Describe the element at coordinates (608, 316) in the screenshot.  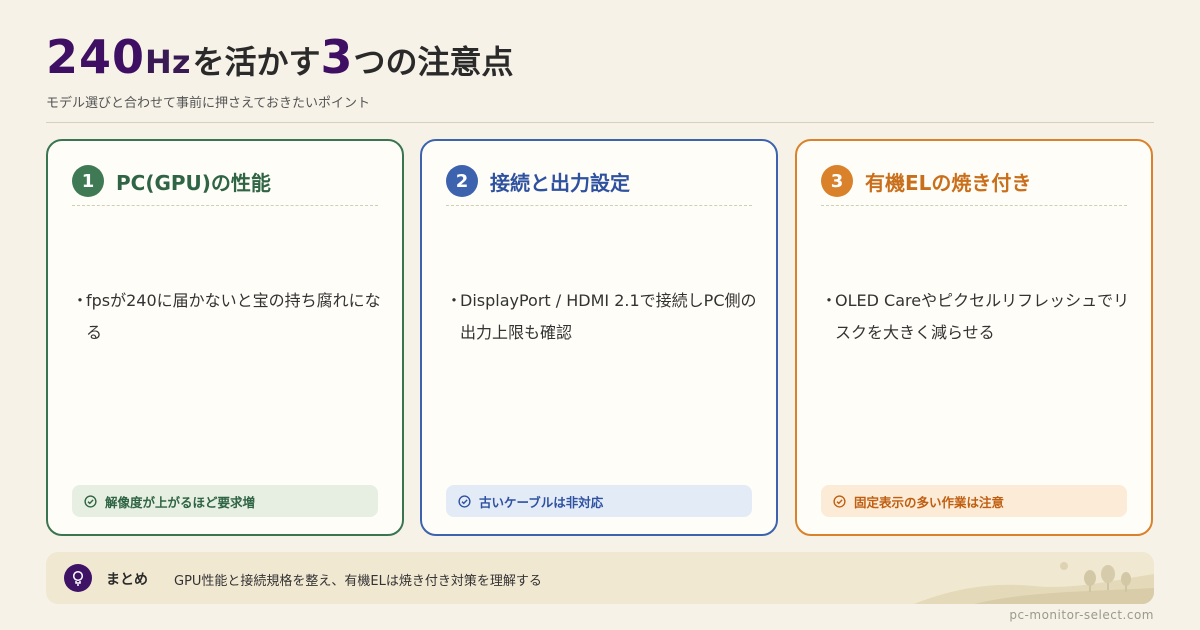
I see `bullet-text: DisplayPort / HDMI 2.1で接続しPC側の出力上限も確認` at that location.